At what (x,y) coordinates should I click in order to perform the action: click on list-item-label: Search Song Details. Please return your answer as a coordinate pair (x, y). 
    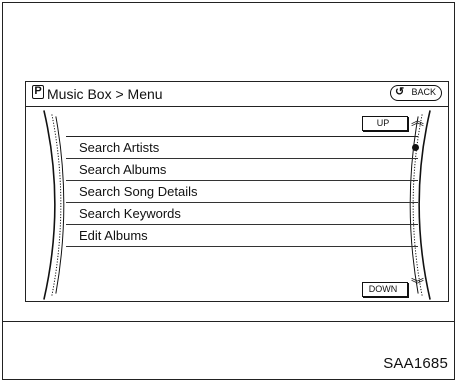
    Looking at the image, I should click on (138, 191).